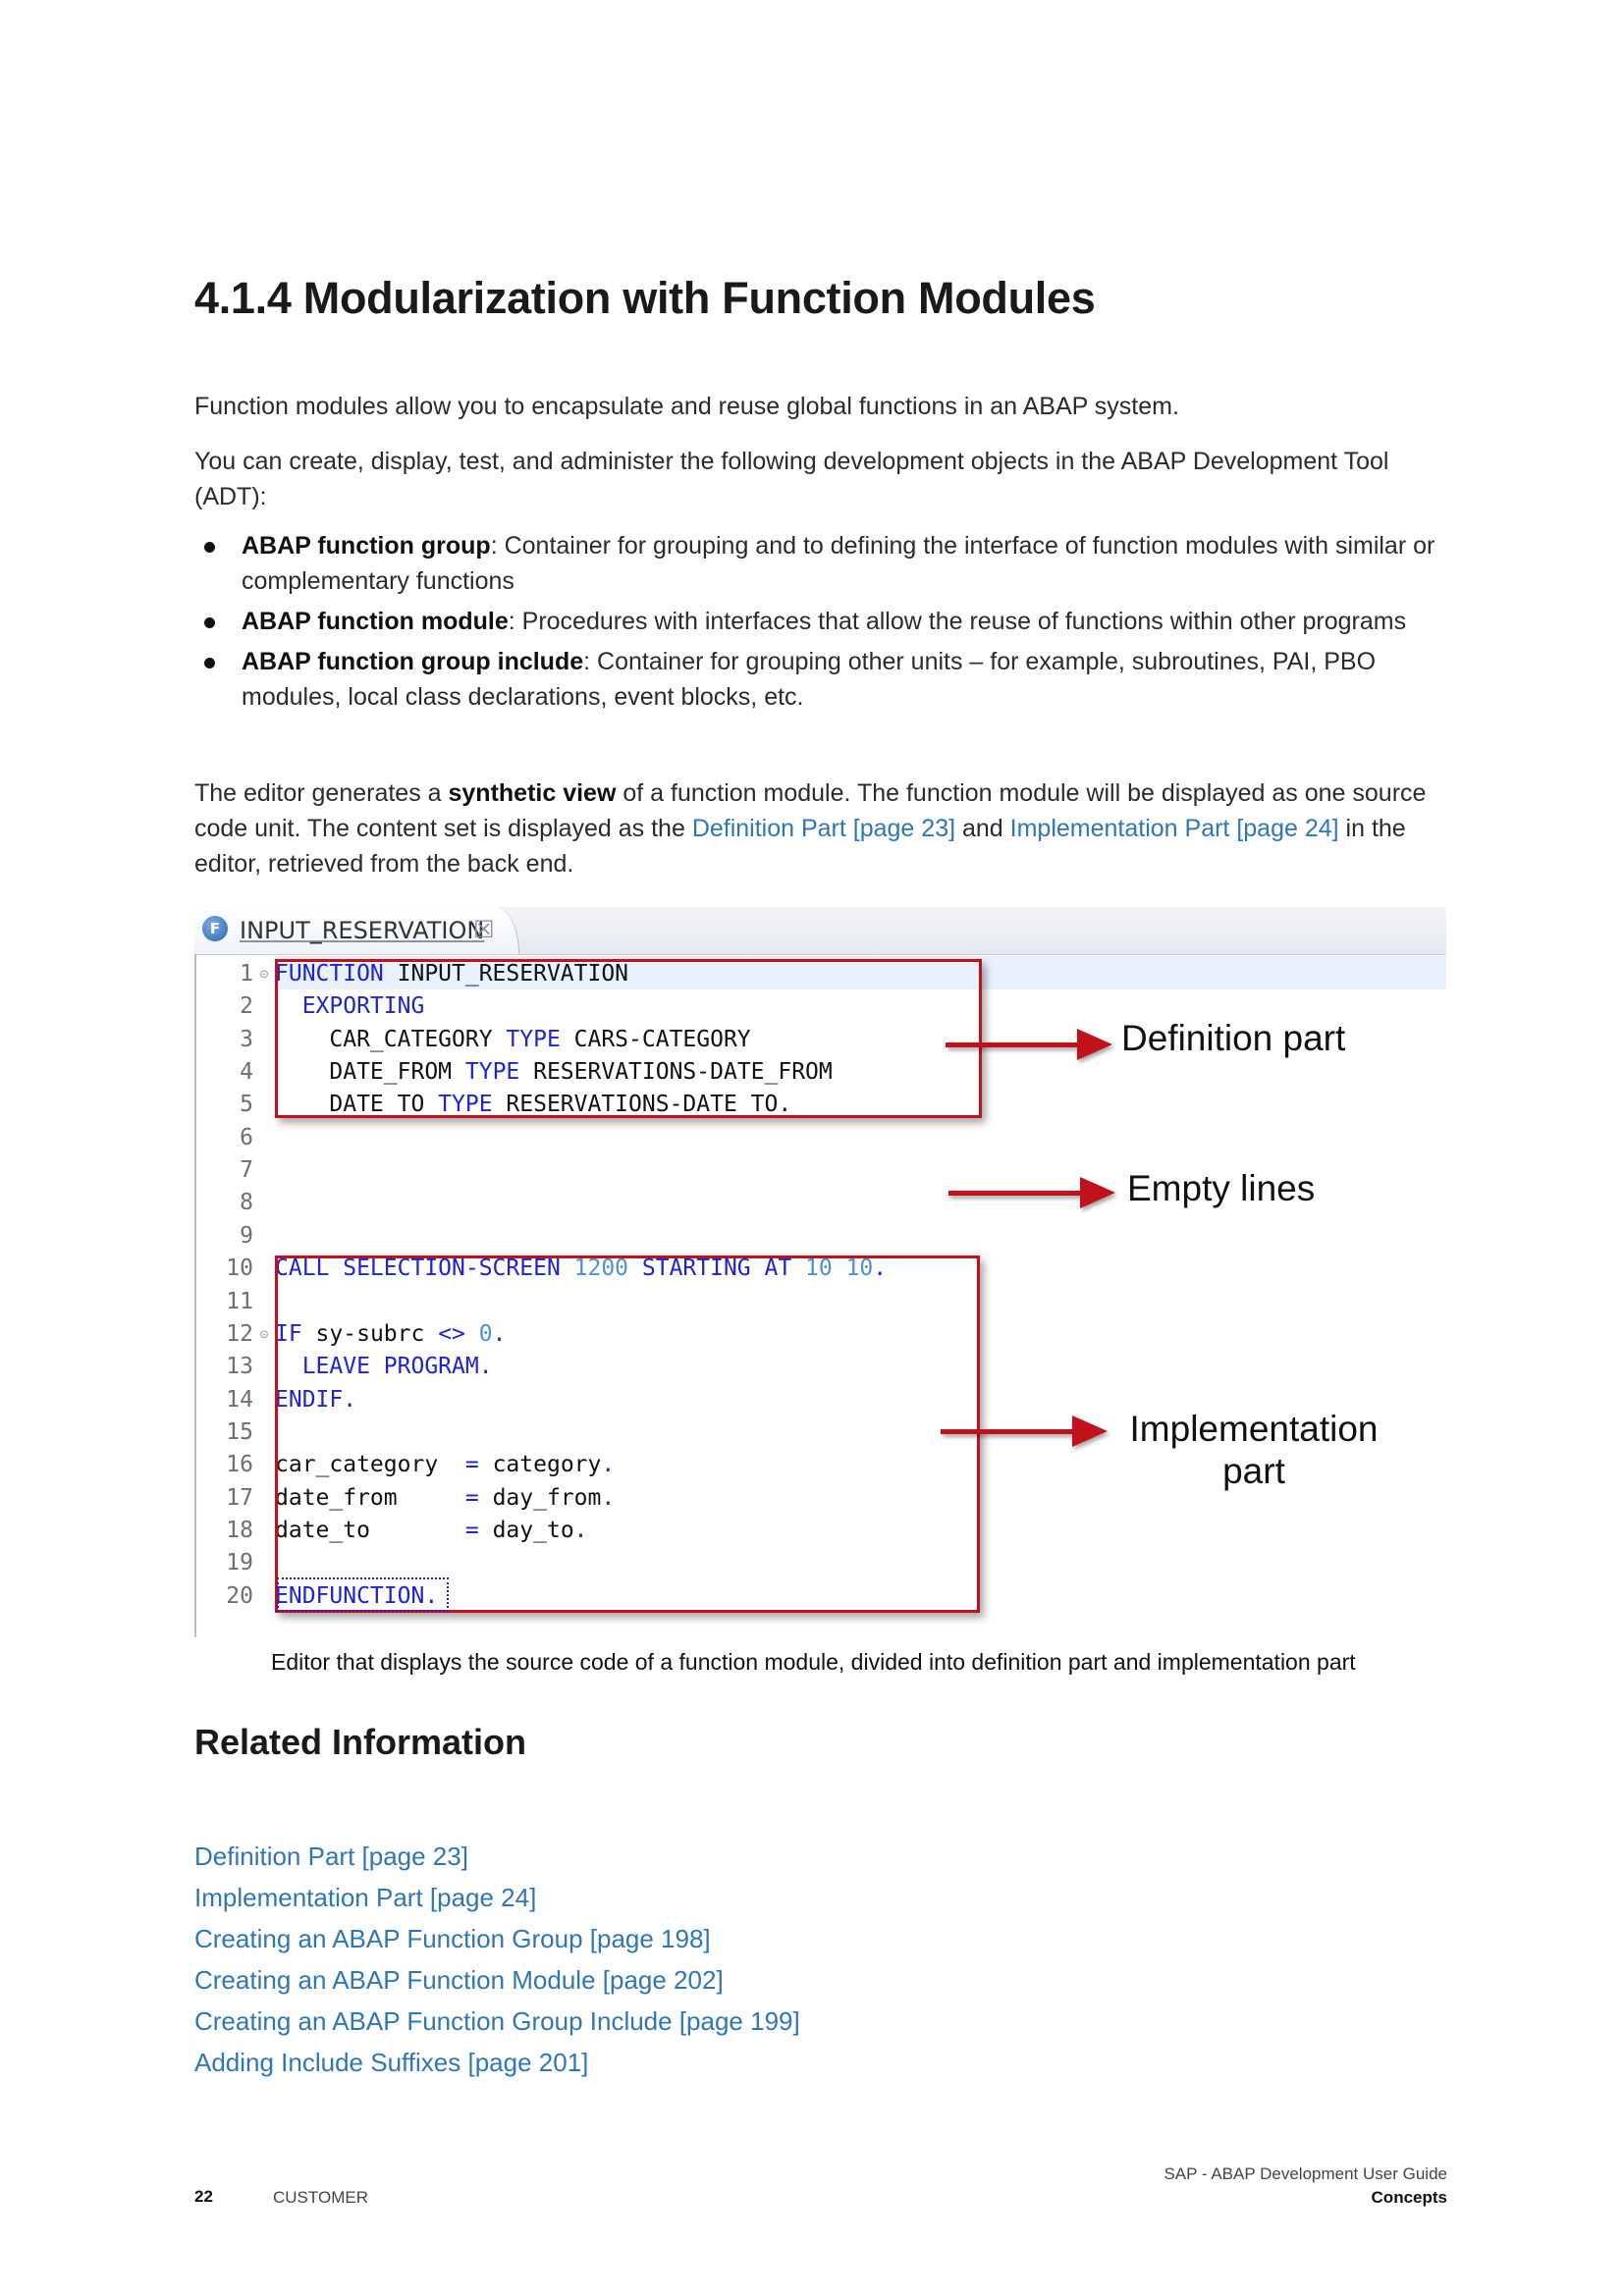 This screenshot has width=1624, height=2296. Describe the element at coordinates (234, 1203) in the screenshot. I see `code-line: 8` at that location.